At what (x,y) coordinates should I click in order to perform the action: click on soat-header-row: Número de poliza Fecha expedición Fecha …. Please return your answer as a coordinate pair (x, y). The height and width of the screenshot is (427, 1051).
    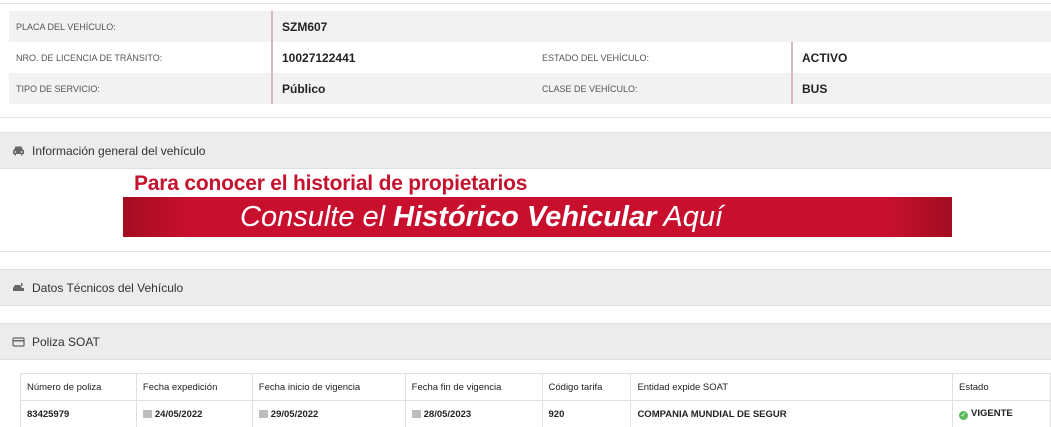
    Looking at the image, I should click on (535, 387).